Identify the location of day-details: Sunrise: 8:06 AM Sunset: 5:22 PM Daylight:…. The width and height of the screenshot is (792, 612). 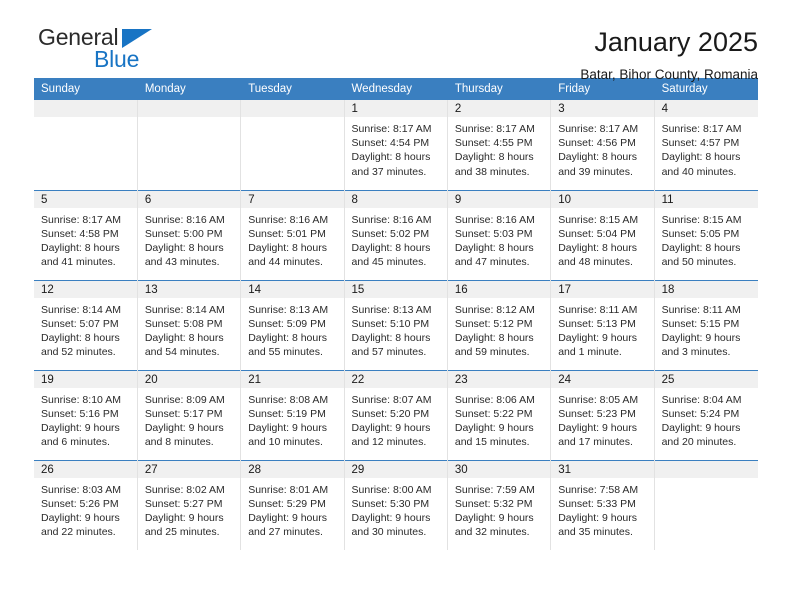
(499, 419).